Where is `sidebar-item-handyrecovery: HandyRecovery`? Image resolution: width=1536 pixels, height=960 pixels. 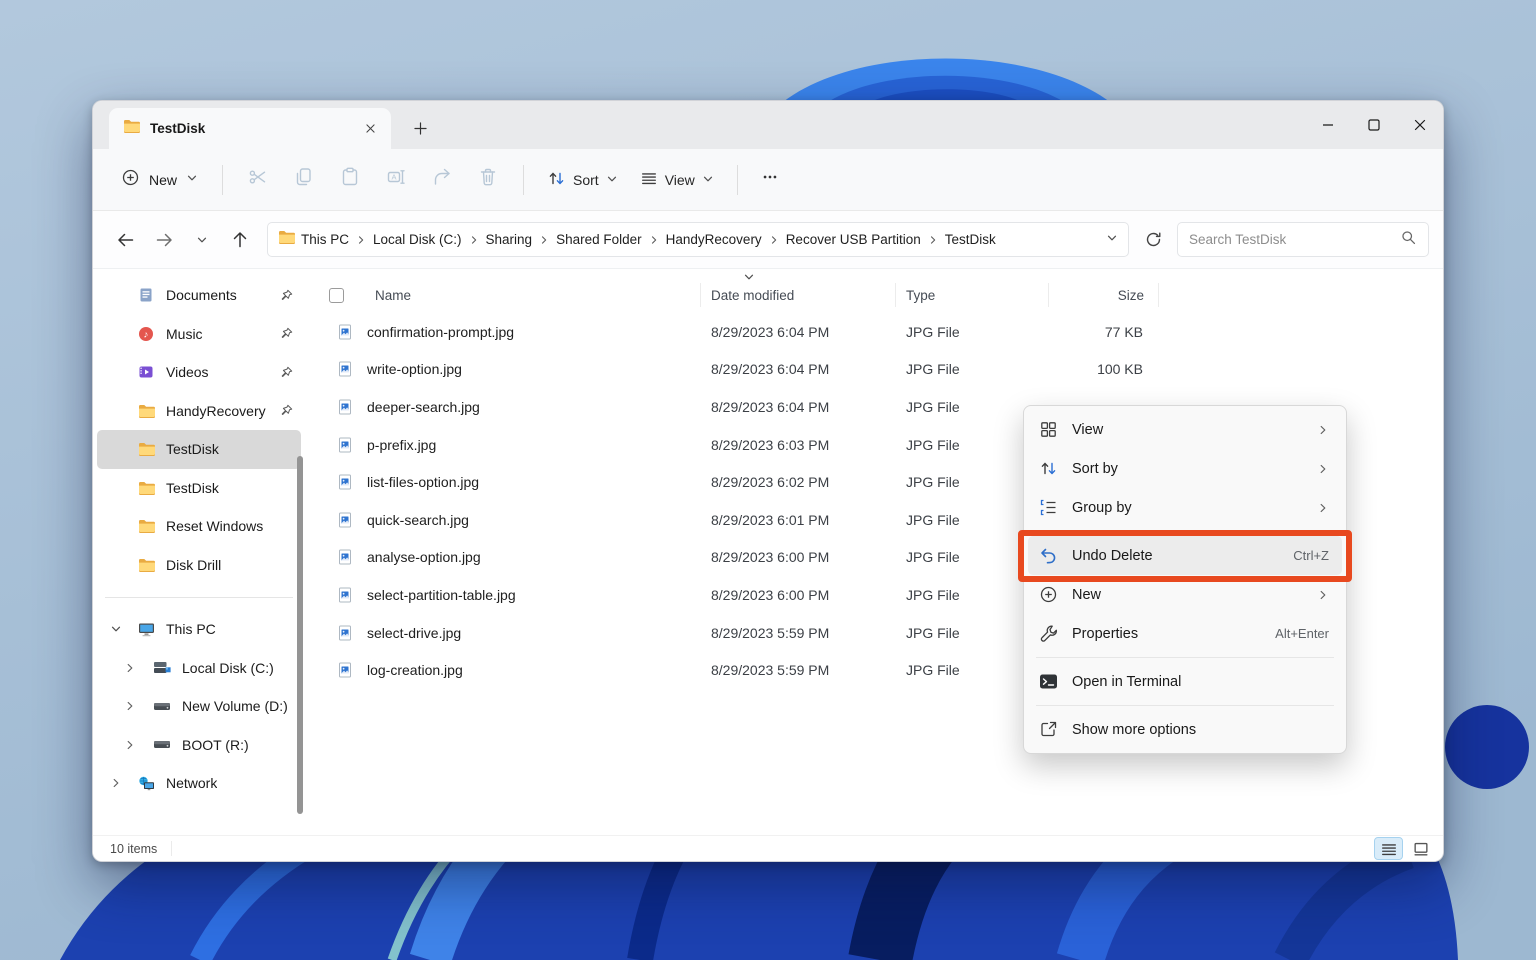
sidebar-item-handyrecovery: HandyRecovery is located at coordinates (199, 411).